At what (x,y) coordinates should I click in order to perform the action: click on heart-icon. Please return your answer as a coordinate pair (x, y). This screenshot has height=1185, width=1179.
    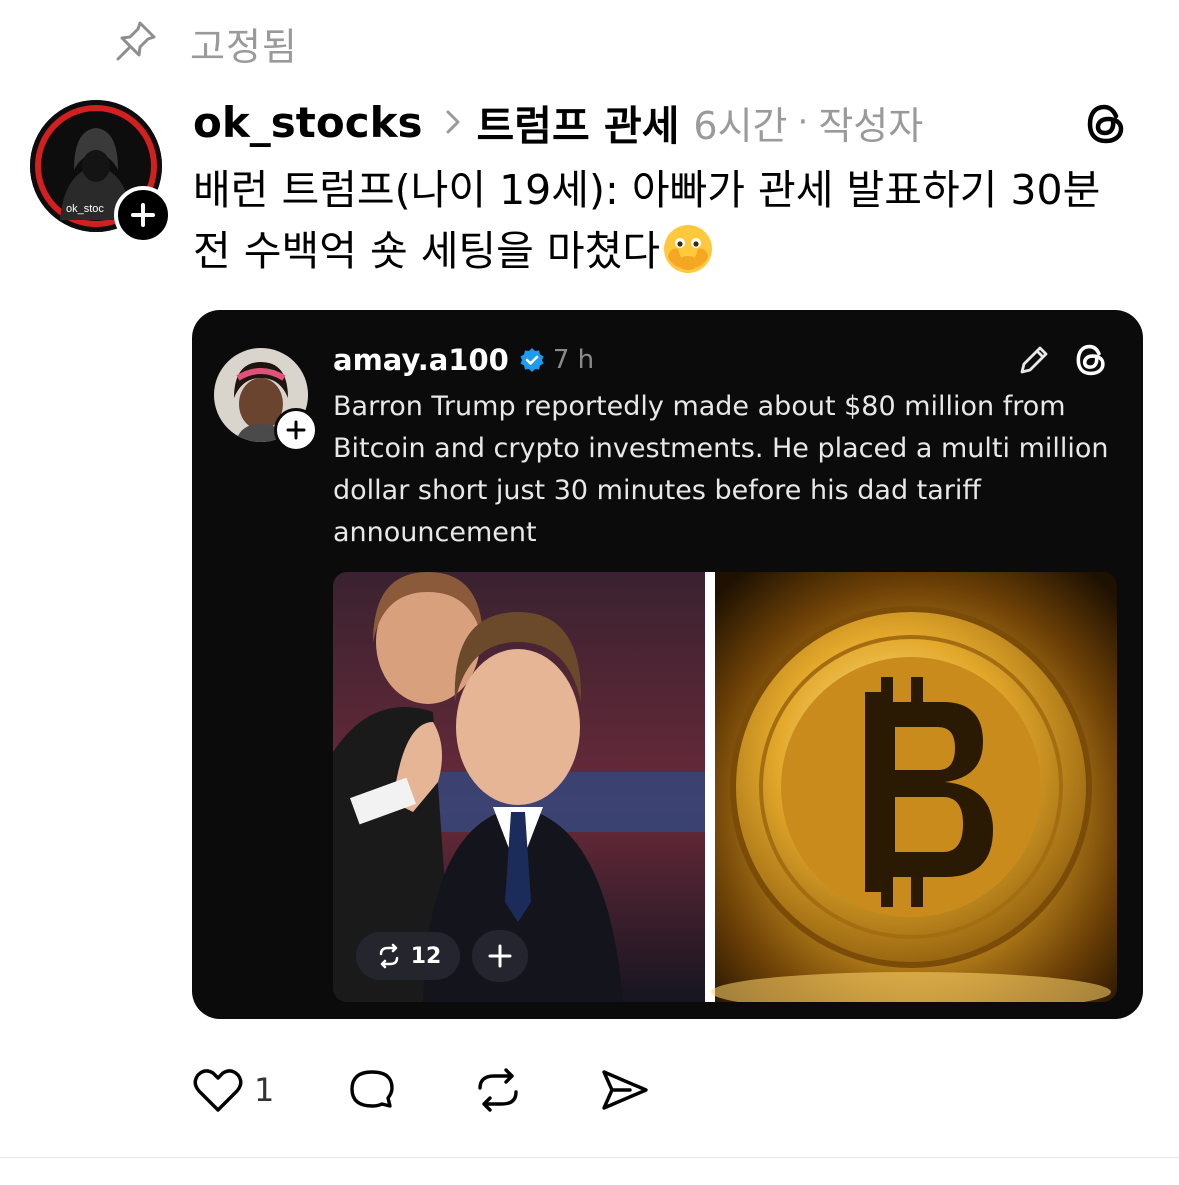
    Looking at the image, I should click on (218, 1090).